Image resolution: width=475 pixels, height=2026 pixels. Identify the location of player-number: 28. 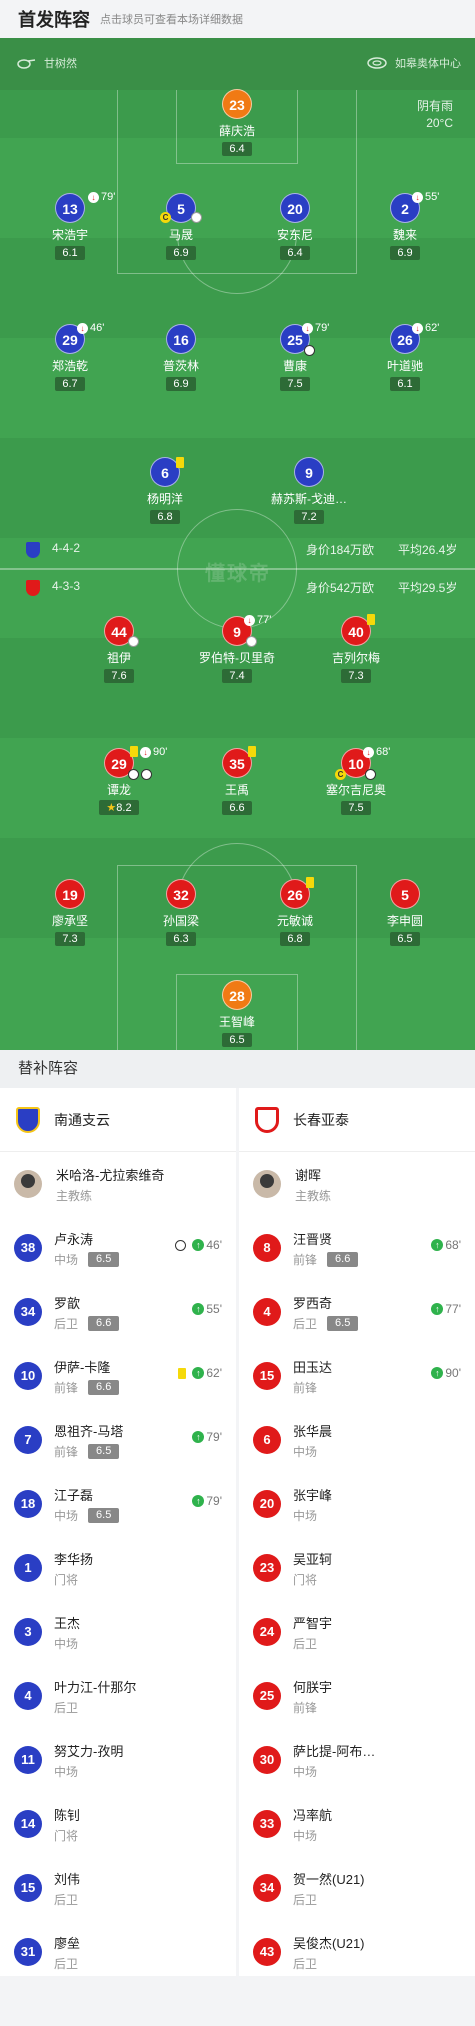
(237, 995).